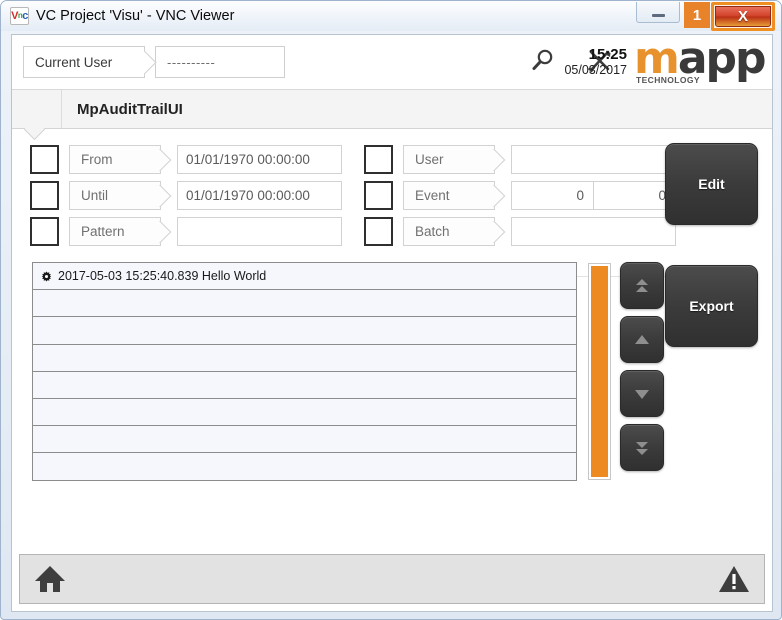 This screenshot has width=782, height=620. I want to click on mapp-logo-tagline: TECHNOLOGY, so click(668, 80).